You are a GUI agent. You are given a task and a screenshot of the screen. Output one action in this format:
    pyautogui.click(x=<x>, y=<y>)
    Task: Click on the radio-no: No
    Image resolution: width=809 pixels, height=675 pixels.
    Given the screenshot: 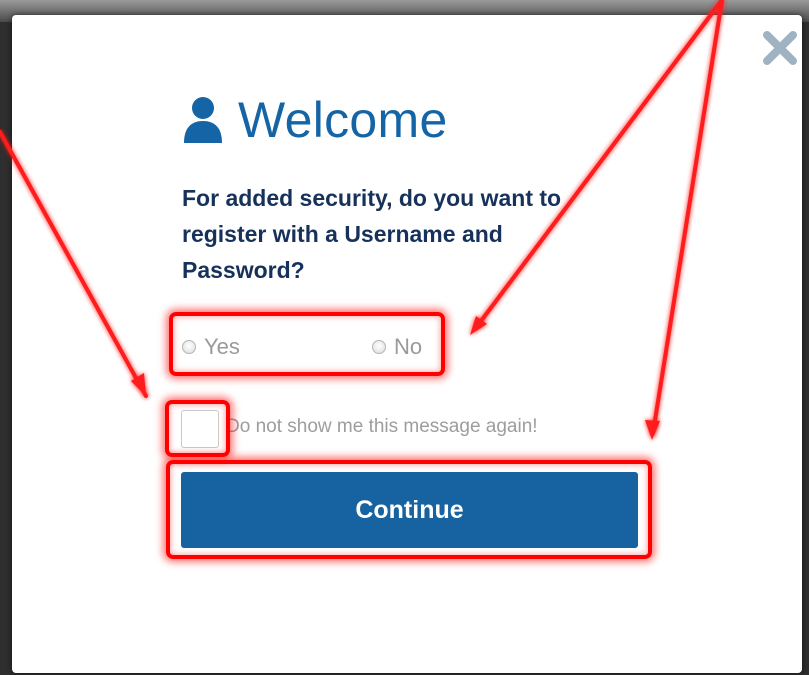 What is the action you would take?
    pyautogui.click(x=397, y=347)
    